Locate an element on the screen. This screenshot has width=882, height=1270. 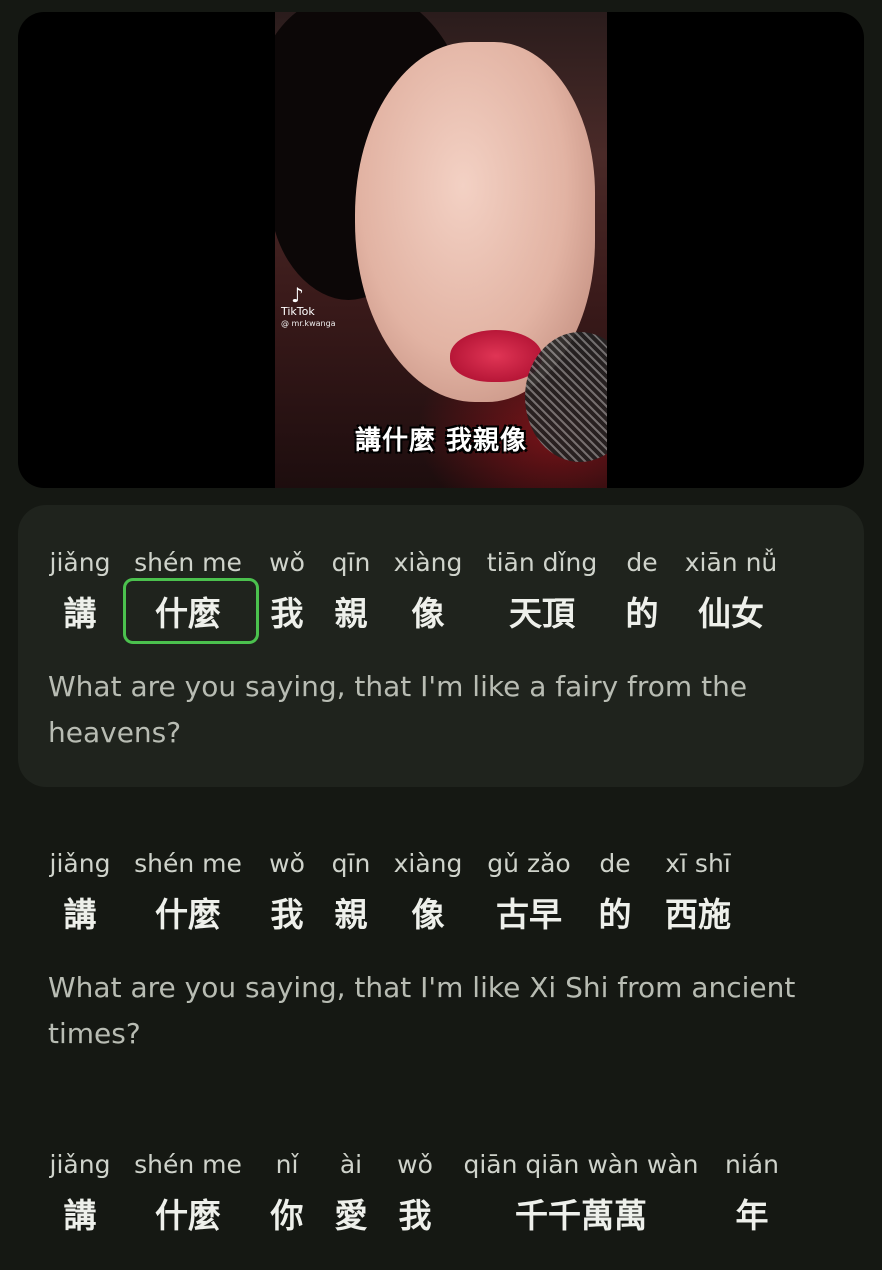
pinyin: qiān qiān wàn wàn is located at coordinates (581, 1164).